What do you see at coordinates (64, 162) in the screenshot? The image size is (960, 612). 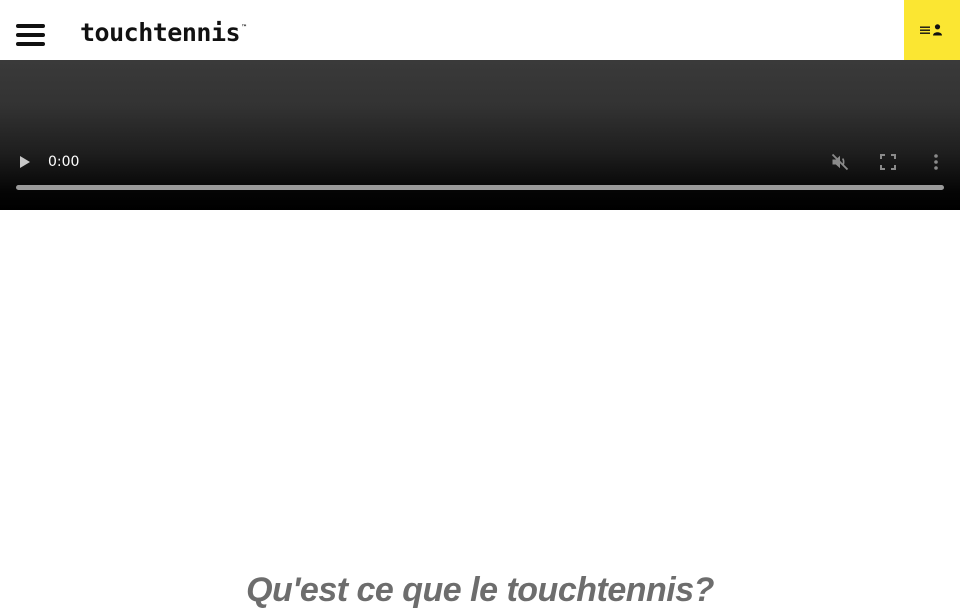 I see `video-current-time: 0:00` at bounding box center [64, 162].